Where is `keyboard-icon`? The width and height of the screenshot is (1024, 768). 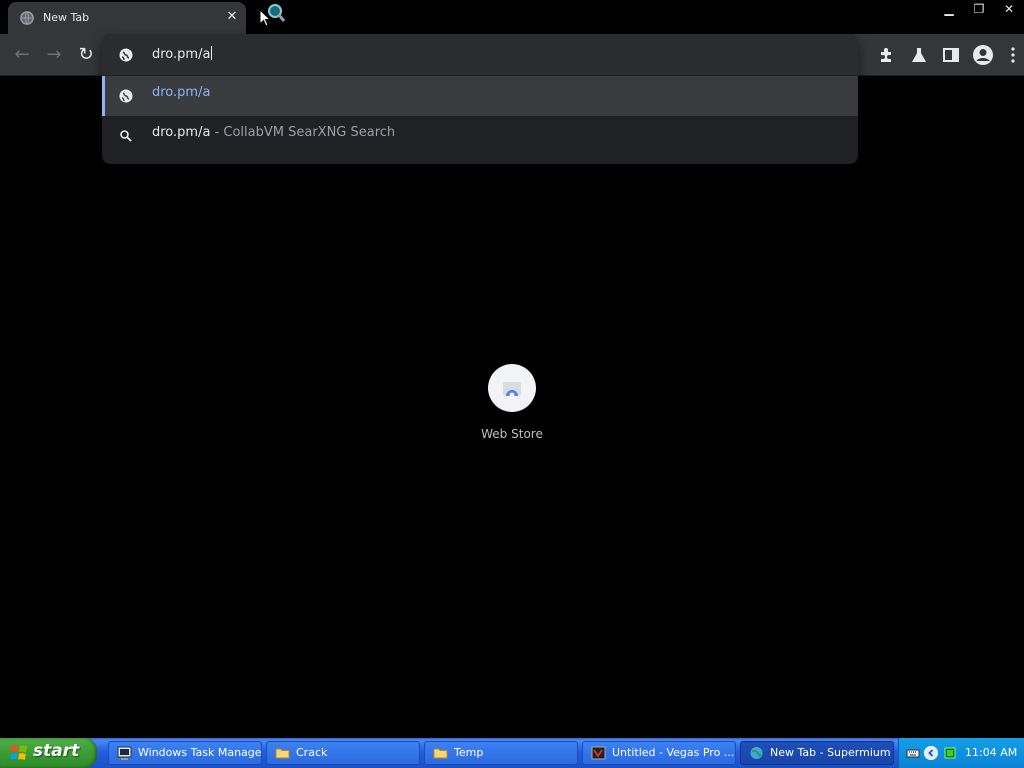 keyboard-icon is located at coordinates (913, 753).